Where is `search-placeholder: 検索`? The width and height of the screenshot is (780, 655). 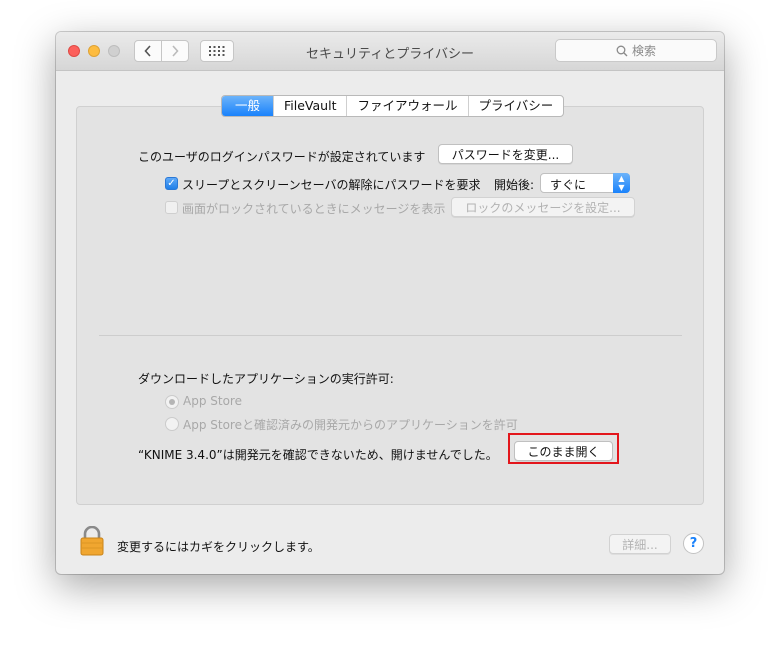
search-placeholder: 検索 is located at coordinates (643, 51).